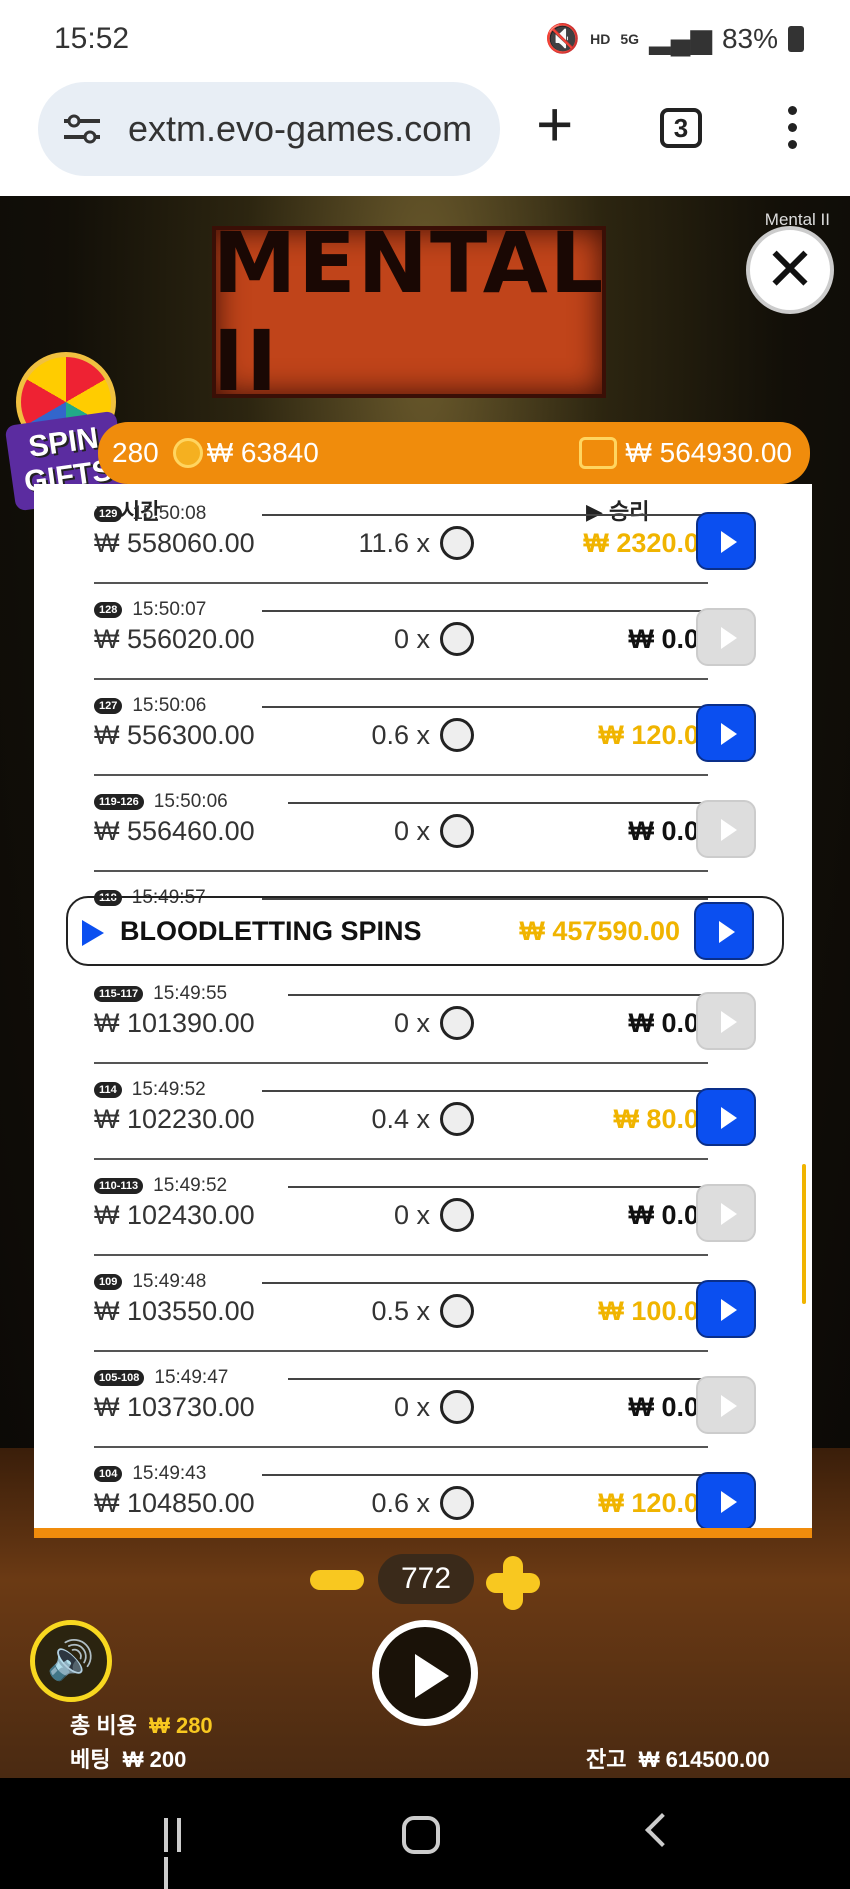 The width and height of the screenshot is (850, 1889). What do you see at coordinates (174, 1215) in the screenshot?
I see `round-balance: ₩ 102430.00` at bounding box center [174, 1215].